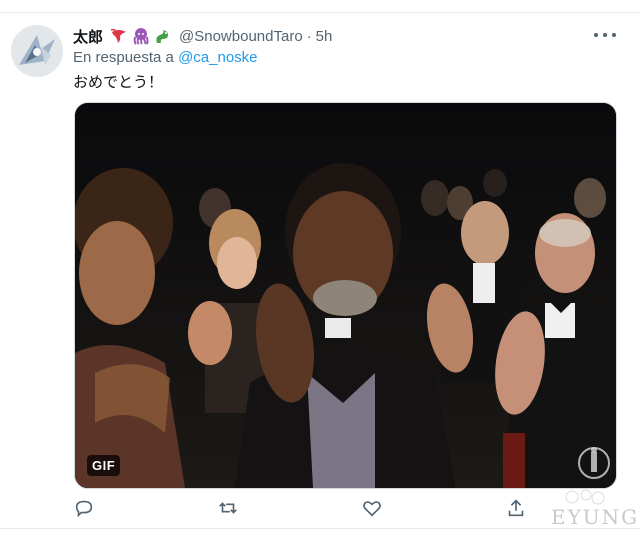  I want to click on like-icon, so click(373, 509).